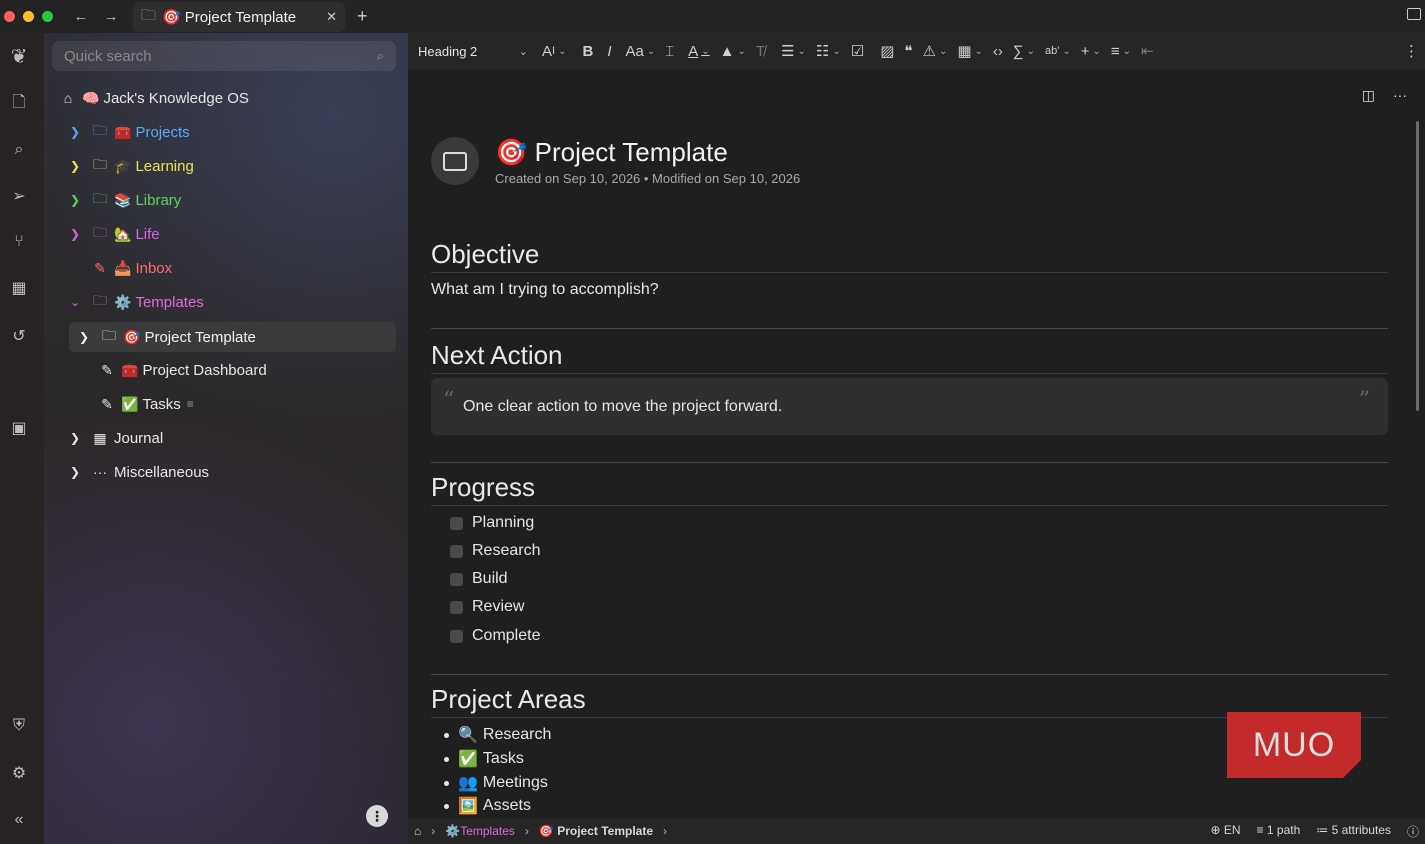 This screenshot has width=1425, height=844. I want to click on special-characters-button: ab' ⌄, so click(1058, 51).